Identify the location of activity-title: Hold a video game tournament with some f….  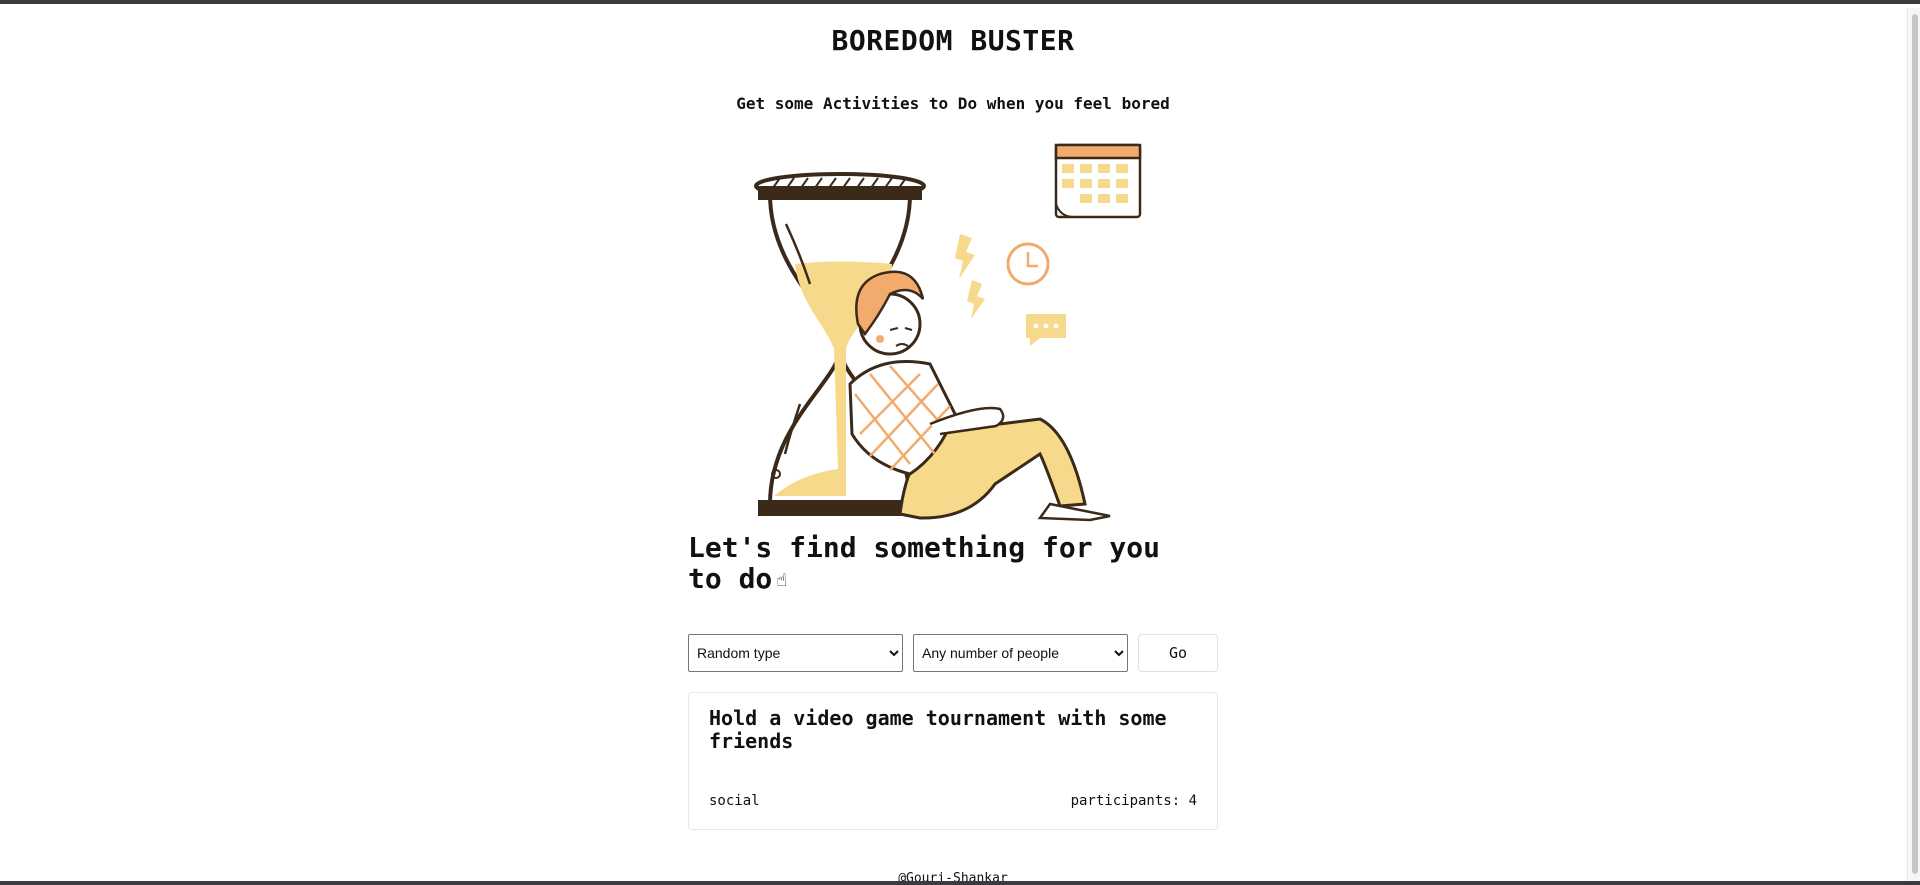
(938, 729).